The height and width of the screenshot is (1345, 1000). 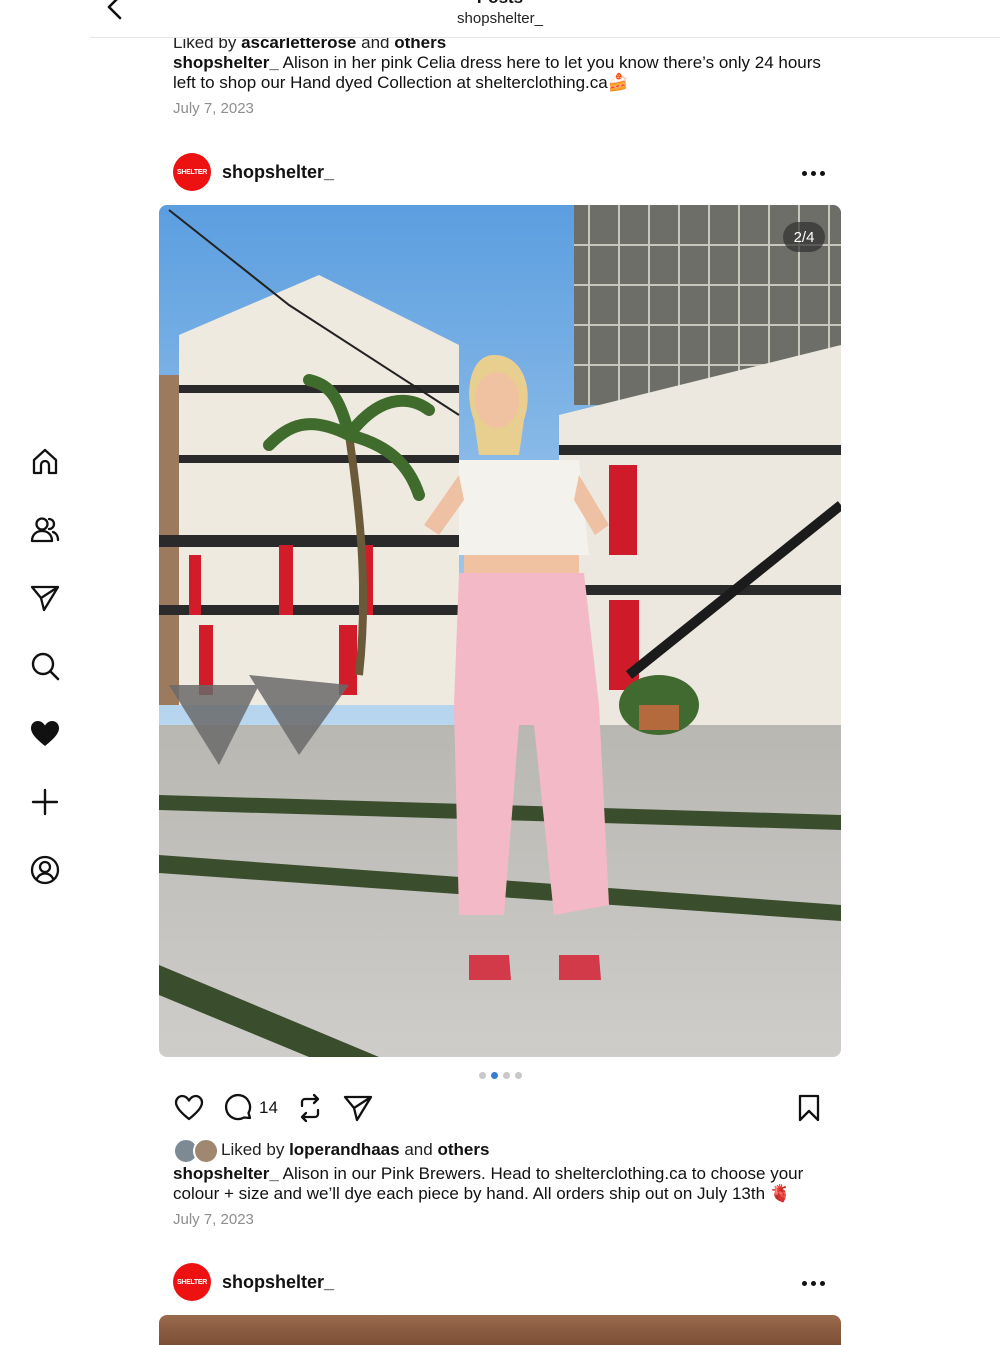 What do you see at coordinates (545, 37) in the screenshot?
I see `header-divider` at bounding box center [545, 37].